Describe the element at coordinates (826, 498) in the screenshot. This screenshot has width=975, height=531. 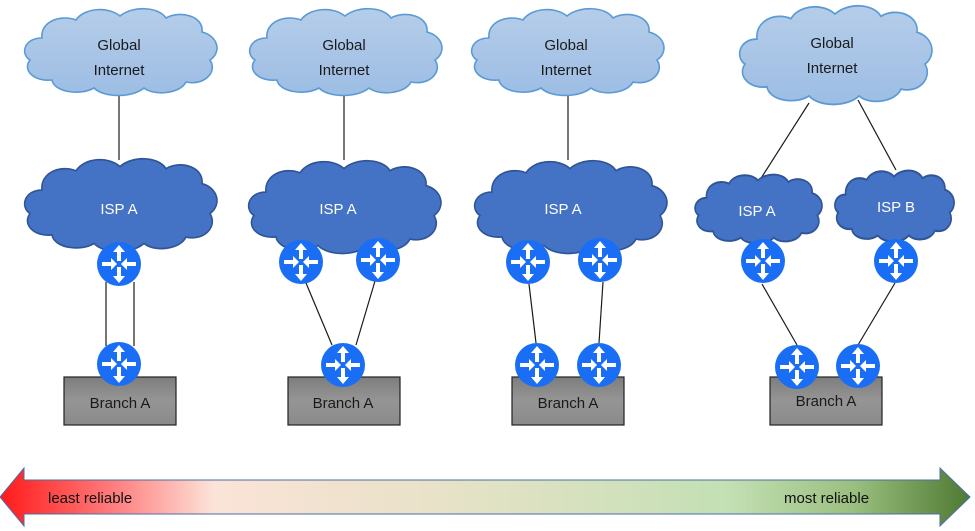
I see `most-reliable-label: most reliable` at that location.